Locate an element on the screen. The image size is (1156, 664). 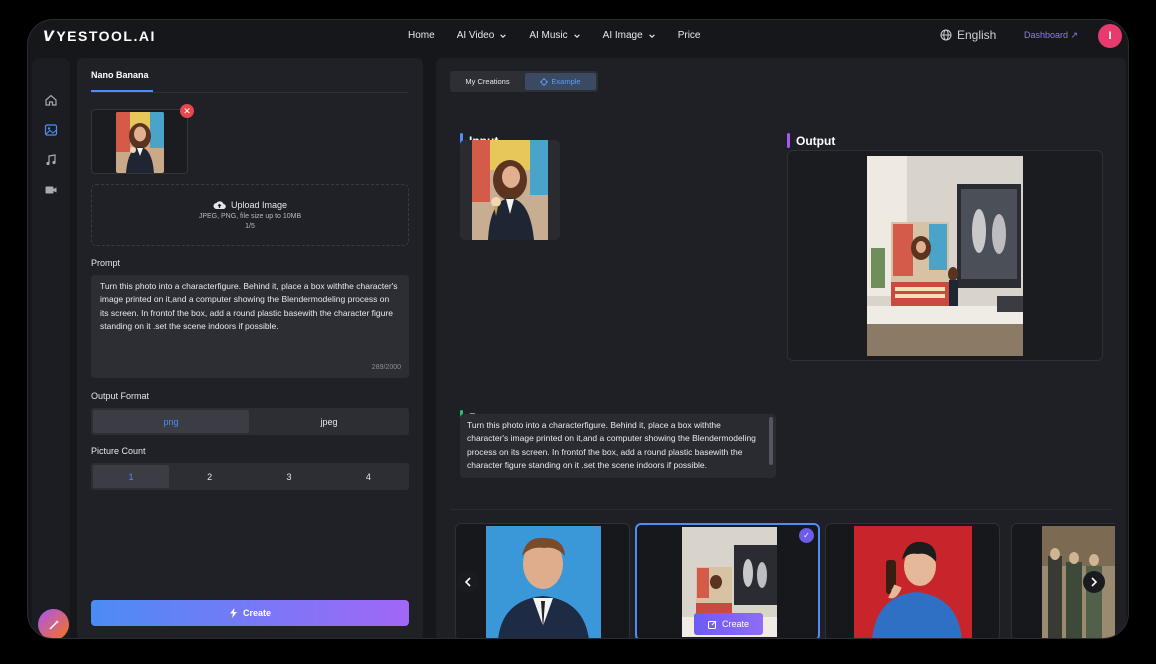
upload-title: Upload Image is located at coordinates (259, 205).